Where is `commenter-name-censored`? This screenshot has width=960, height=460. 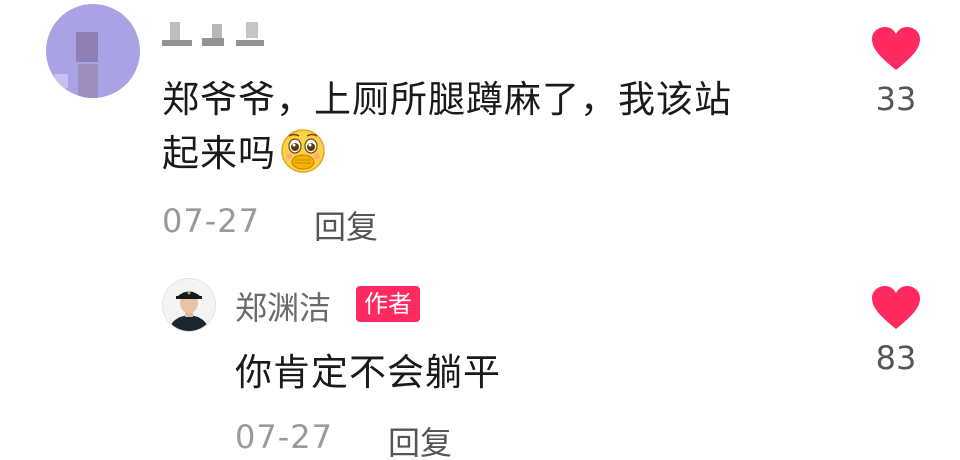 commenter-name-censored is located at coordinates (217, 33).